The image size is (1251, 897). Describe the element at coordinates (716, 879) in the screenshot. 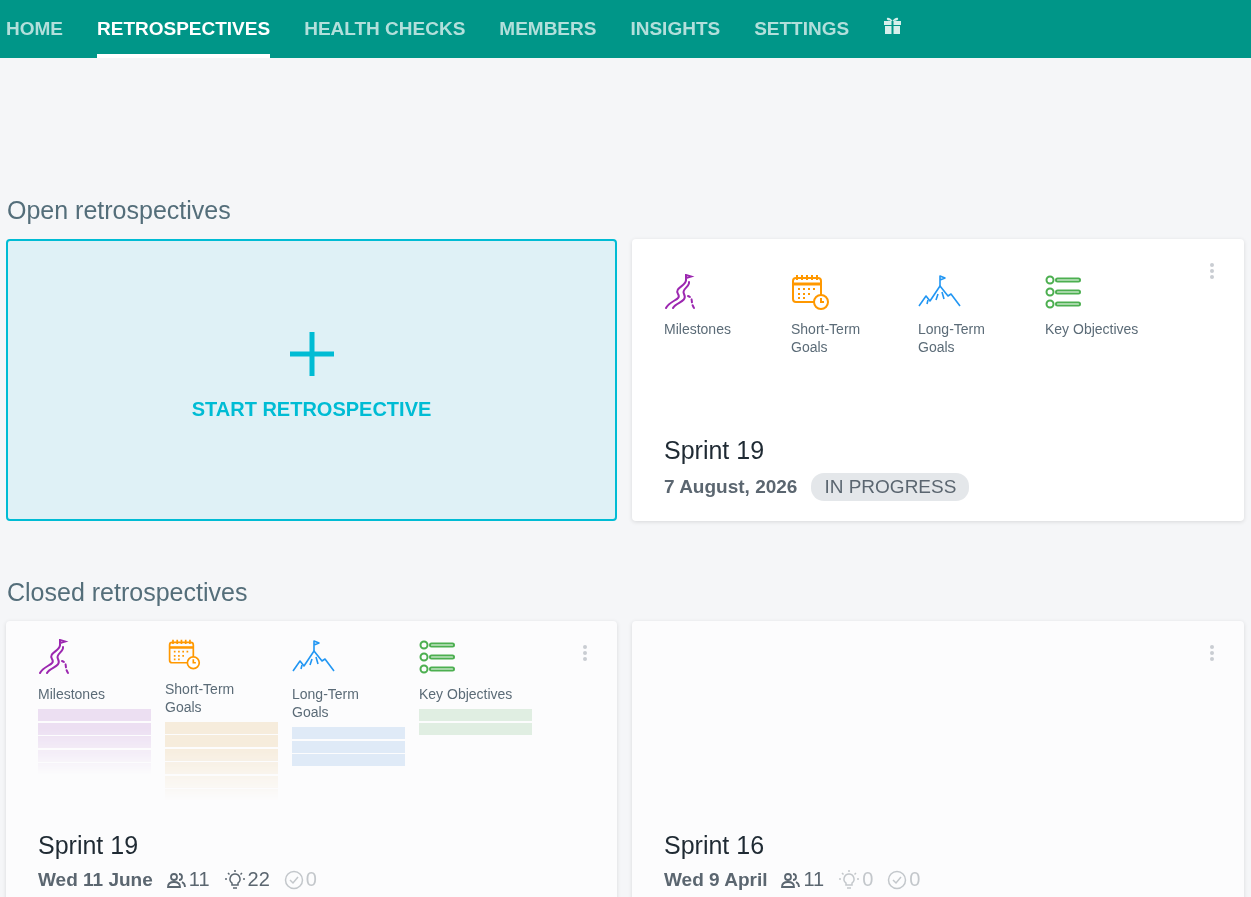

I see `retrospective-date: Wed 9 April` at that location.